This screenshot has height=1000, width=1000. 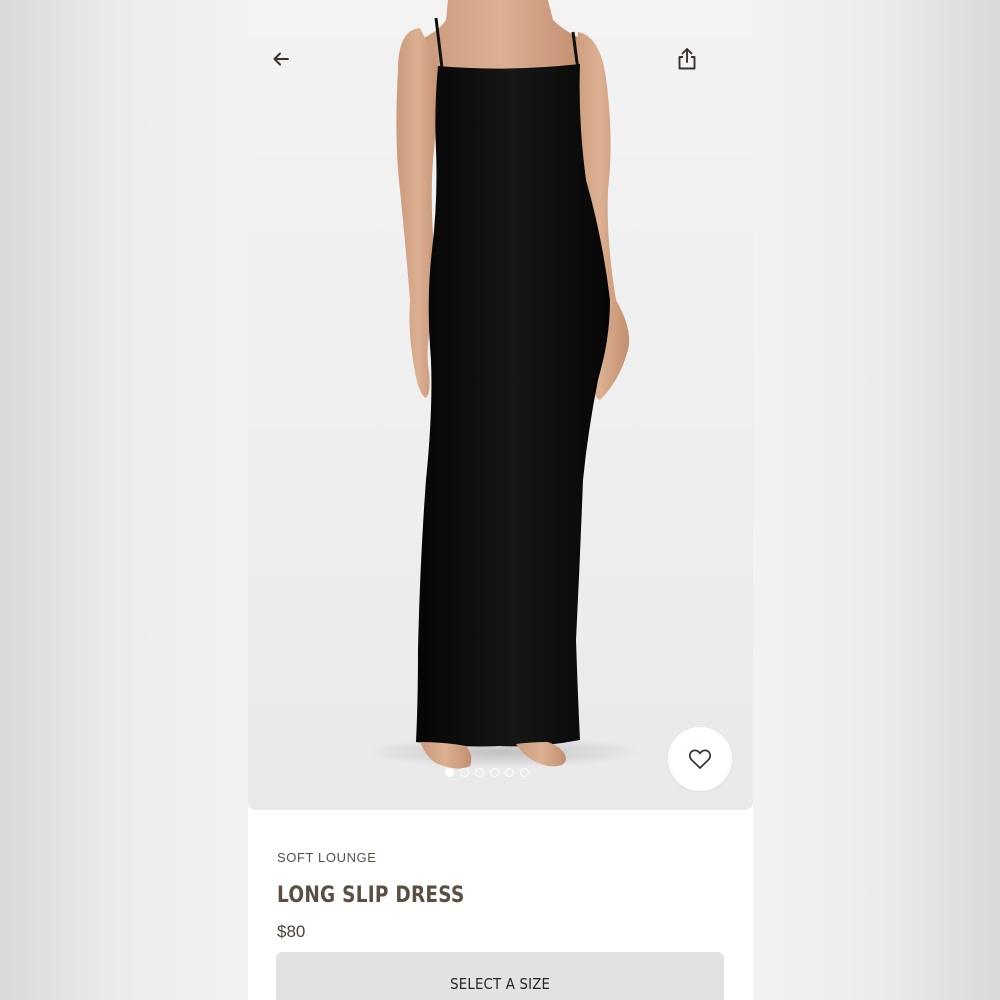 I want to click on share-button, so click(x=687, y=59).